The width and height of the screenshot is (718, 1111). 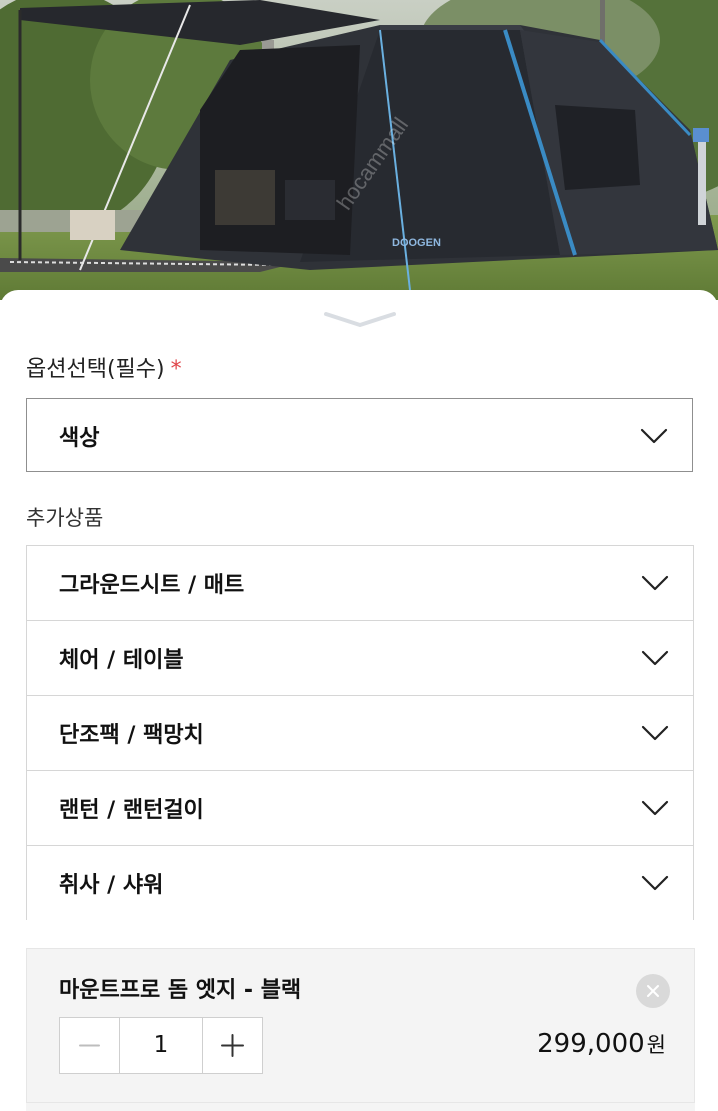 I want to click on next-card-edge, so click(x=360, y=1106).